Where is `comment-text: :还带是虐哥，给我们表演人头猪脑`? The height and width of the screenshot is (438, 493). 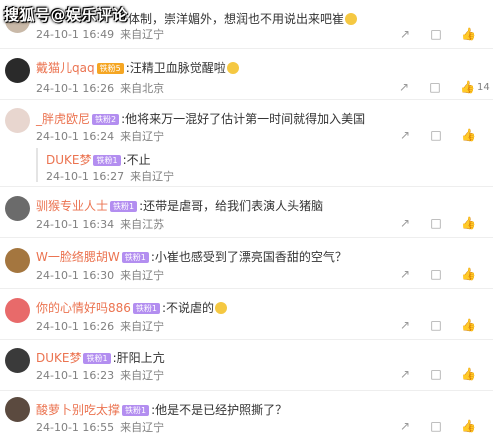 comment-text: :还带是虐哥，给我们表演人头猪脑 is located at coordinates (231, 206).